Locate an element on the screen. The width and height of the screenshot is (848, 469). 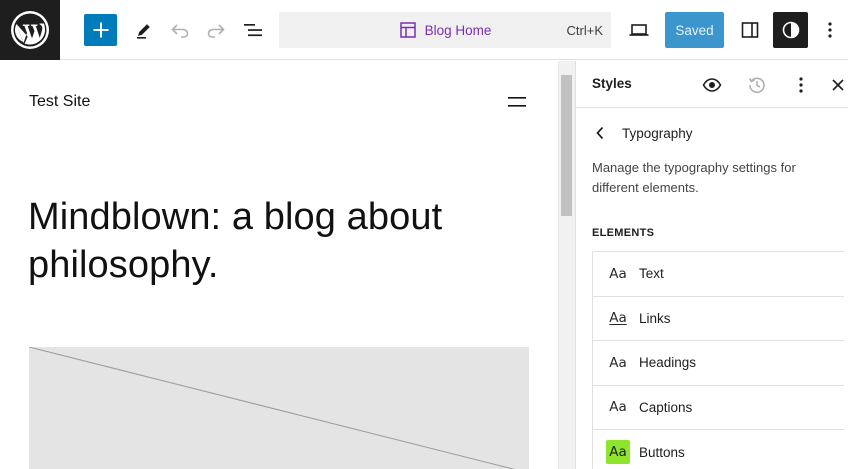
document-title-label: Blog Home is located at coordinates (458, 30).